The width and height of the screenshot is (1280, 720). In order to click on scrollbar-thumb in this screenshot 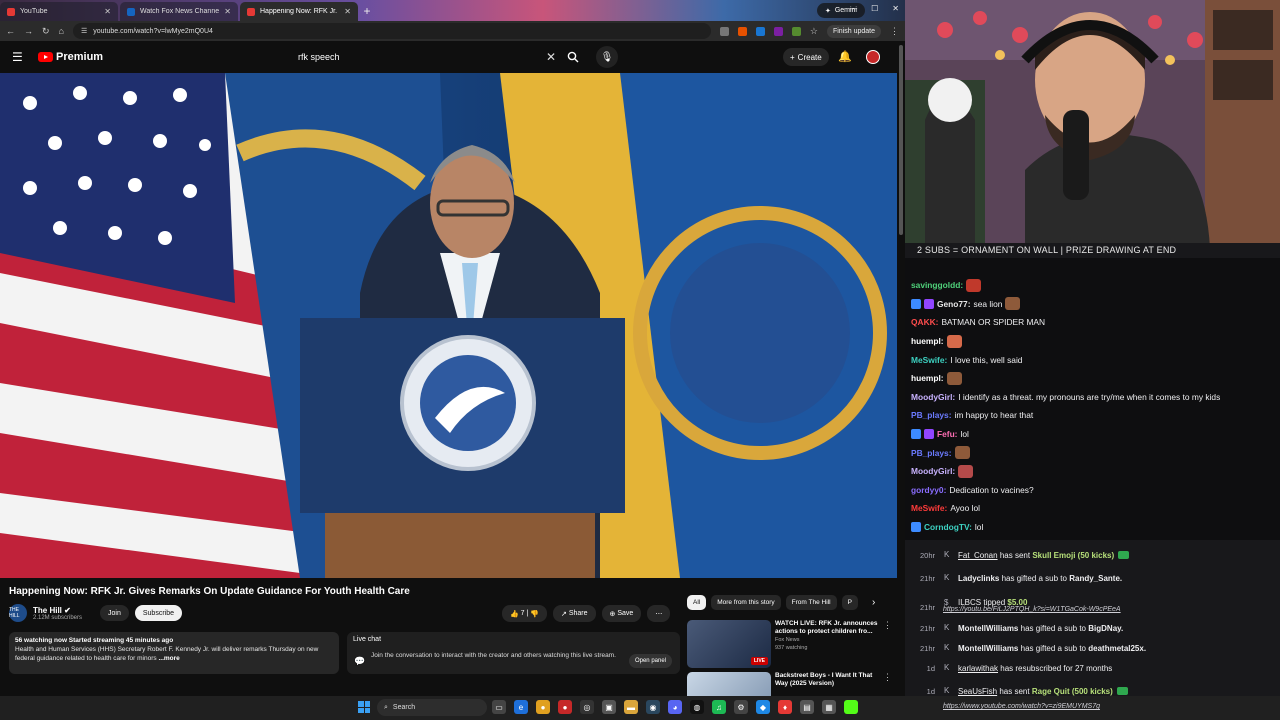, I will do `click(901, 140)`.